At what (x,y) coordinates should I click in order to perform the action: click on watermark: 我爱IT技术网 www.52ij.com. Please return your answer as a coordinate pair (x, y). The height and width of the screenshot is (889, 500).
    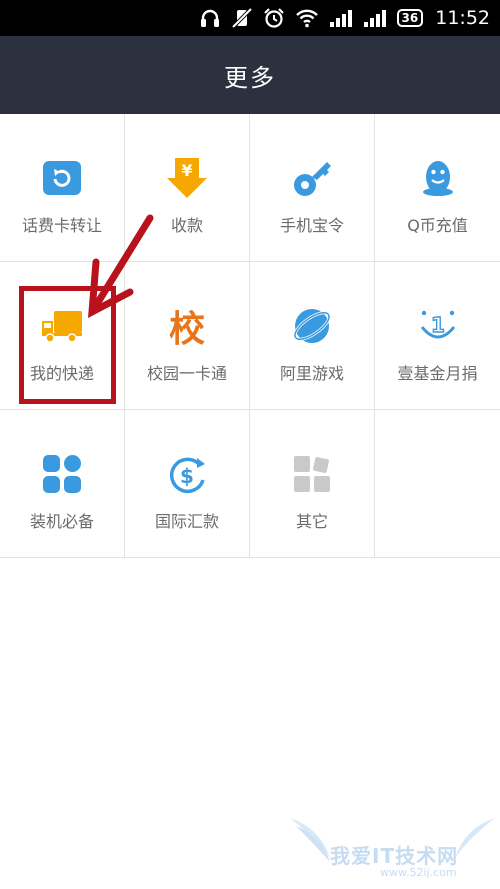
    Looking at the image, I should click on (392, 851).